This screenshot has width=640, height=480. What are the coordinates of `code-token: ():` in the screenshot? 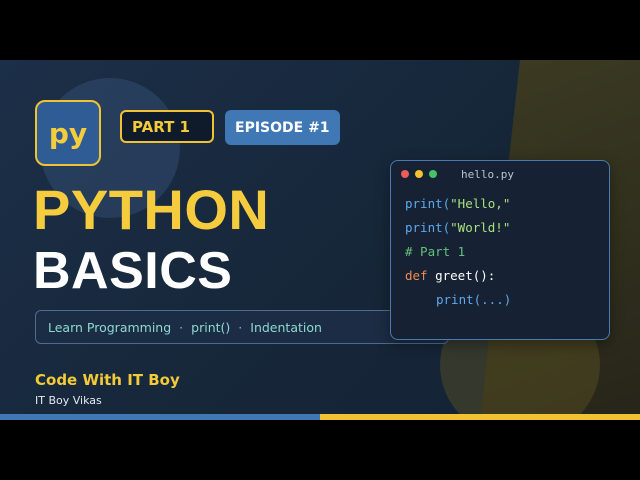 It's located at (484, 275).